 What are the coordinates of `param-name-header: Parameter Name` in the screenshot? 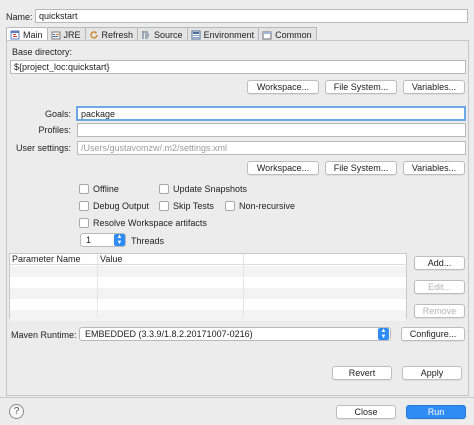 It's located at (54, 259).